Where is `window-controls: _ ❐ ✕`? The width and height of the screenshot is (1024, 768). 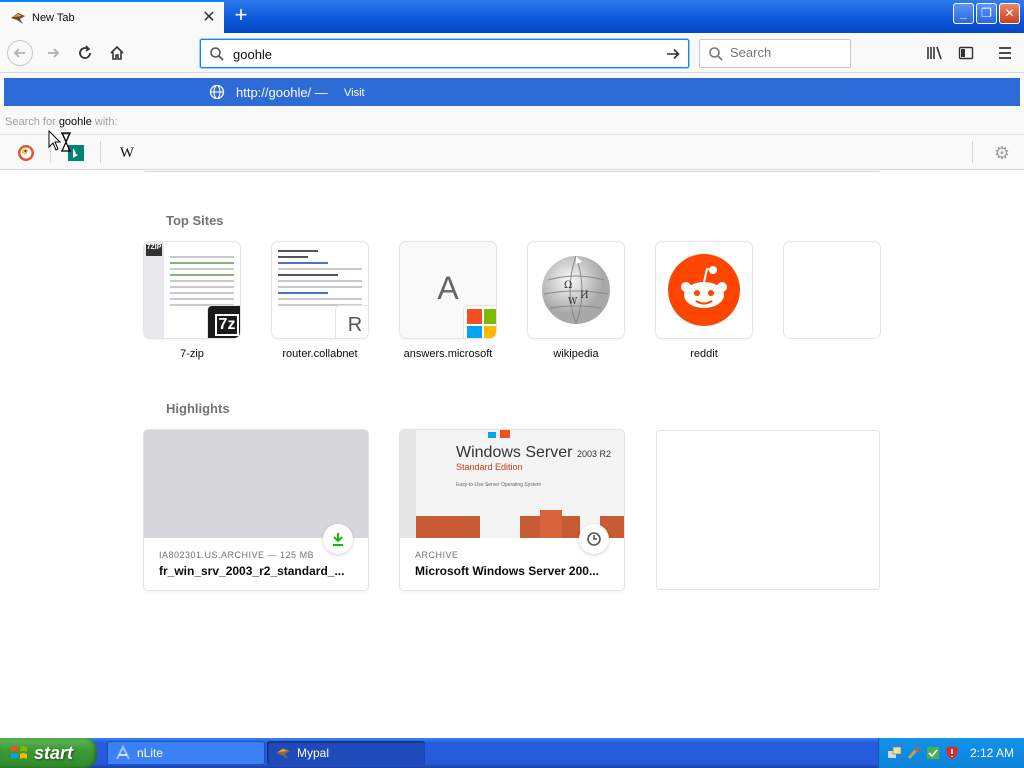 window-controls: _ ❐ ✕ is located at coordinates (986, 13).